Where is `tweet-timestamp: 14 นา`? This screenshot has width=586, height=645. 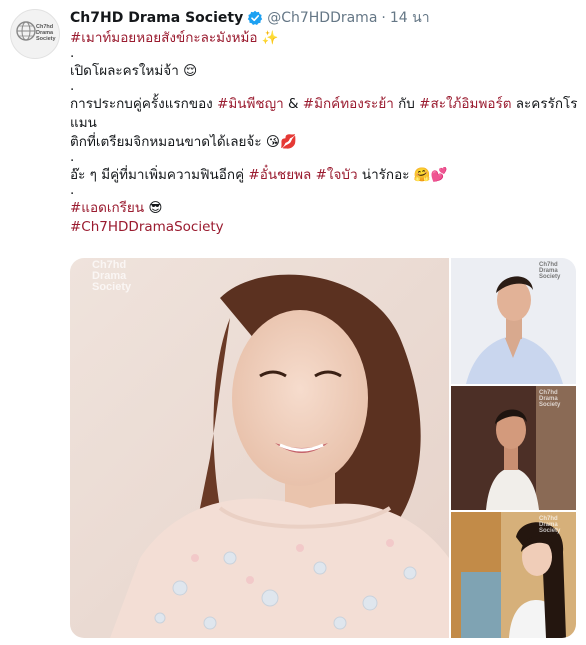
tweet-timestamp: 14 นา is located at coordinates (410, 18).